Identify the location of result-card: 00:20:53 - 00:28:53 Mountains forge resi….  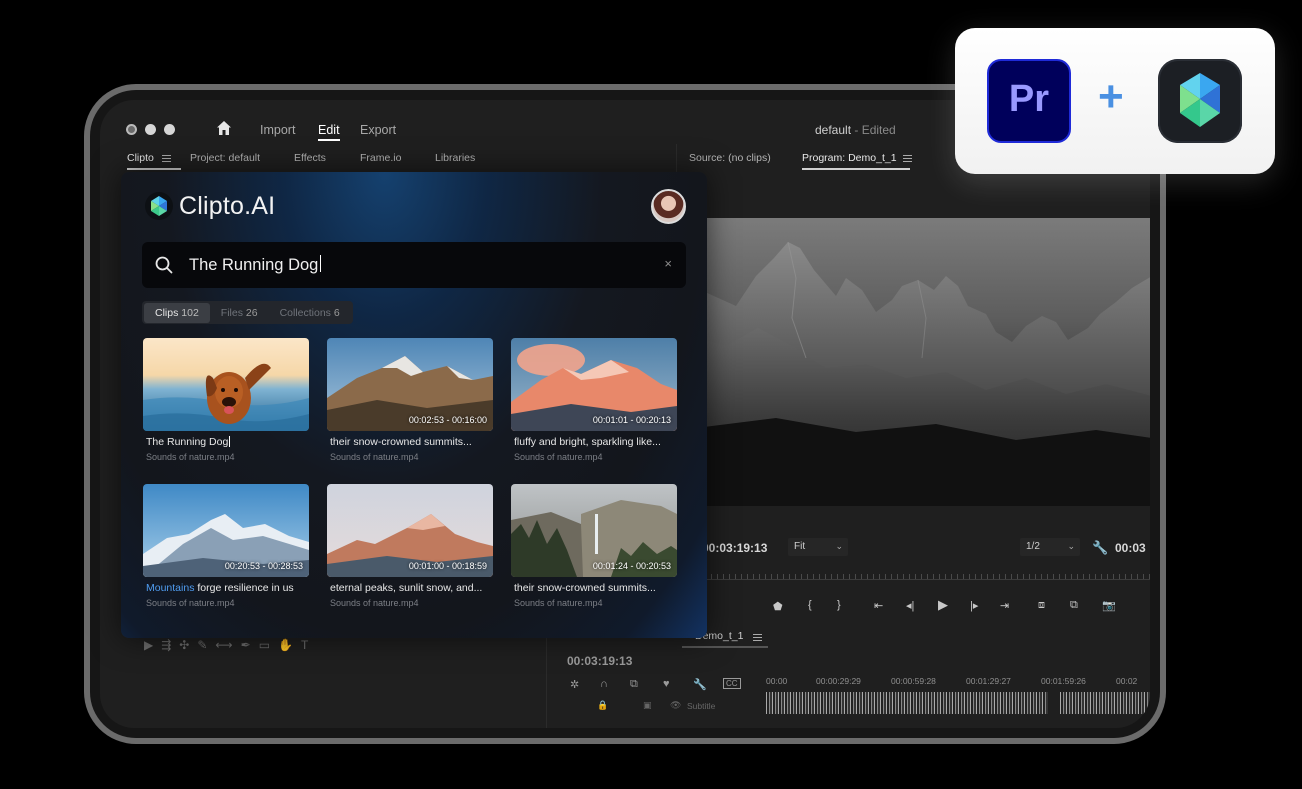
(226, 546).